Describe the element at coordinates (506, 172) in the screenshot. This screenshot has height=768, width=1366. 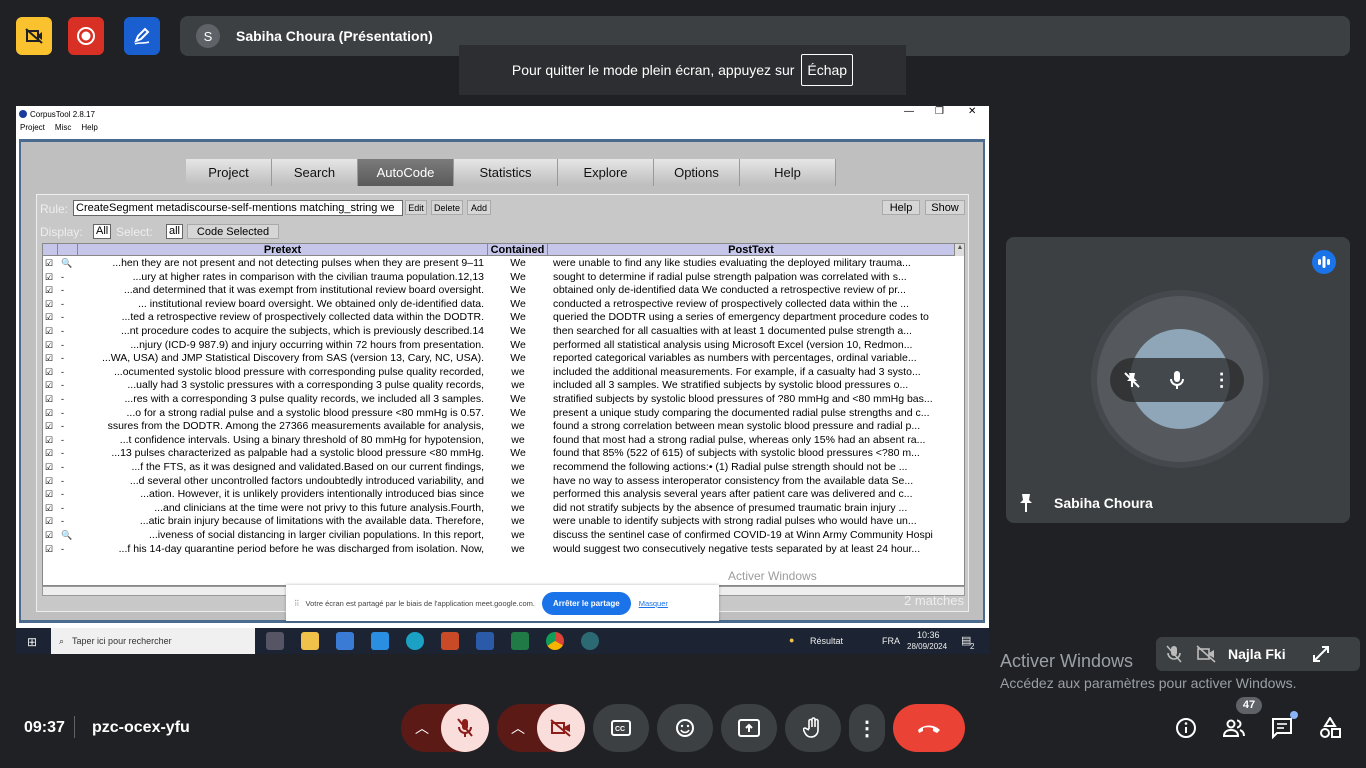
I see `tab-statistics: Statistics` at that location.